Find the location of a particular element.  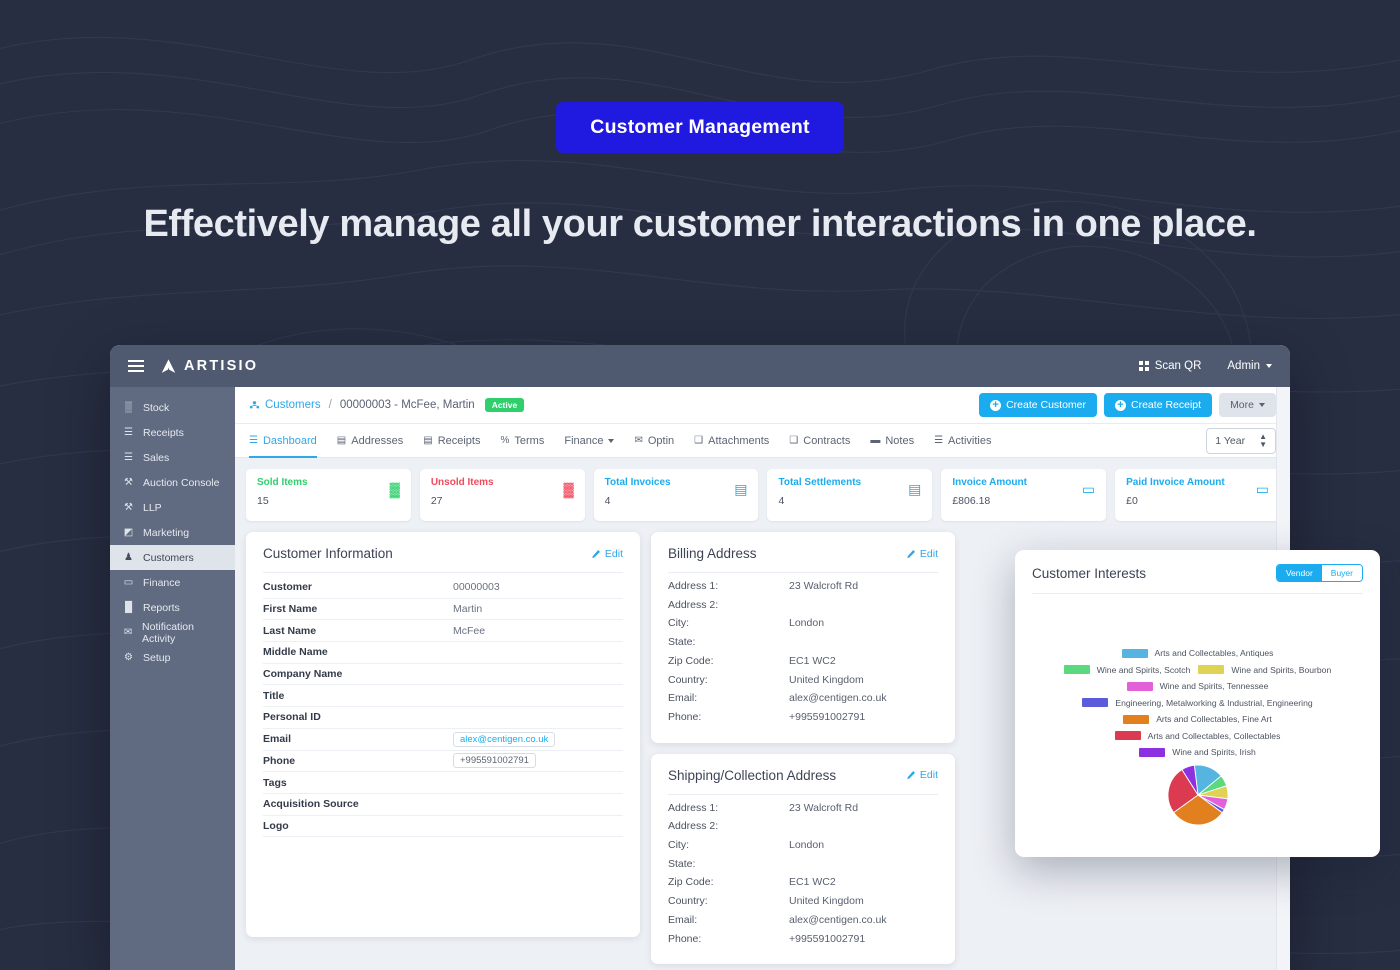

scan-qr-label: Scan QR is located at coordinates (1178, 366).